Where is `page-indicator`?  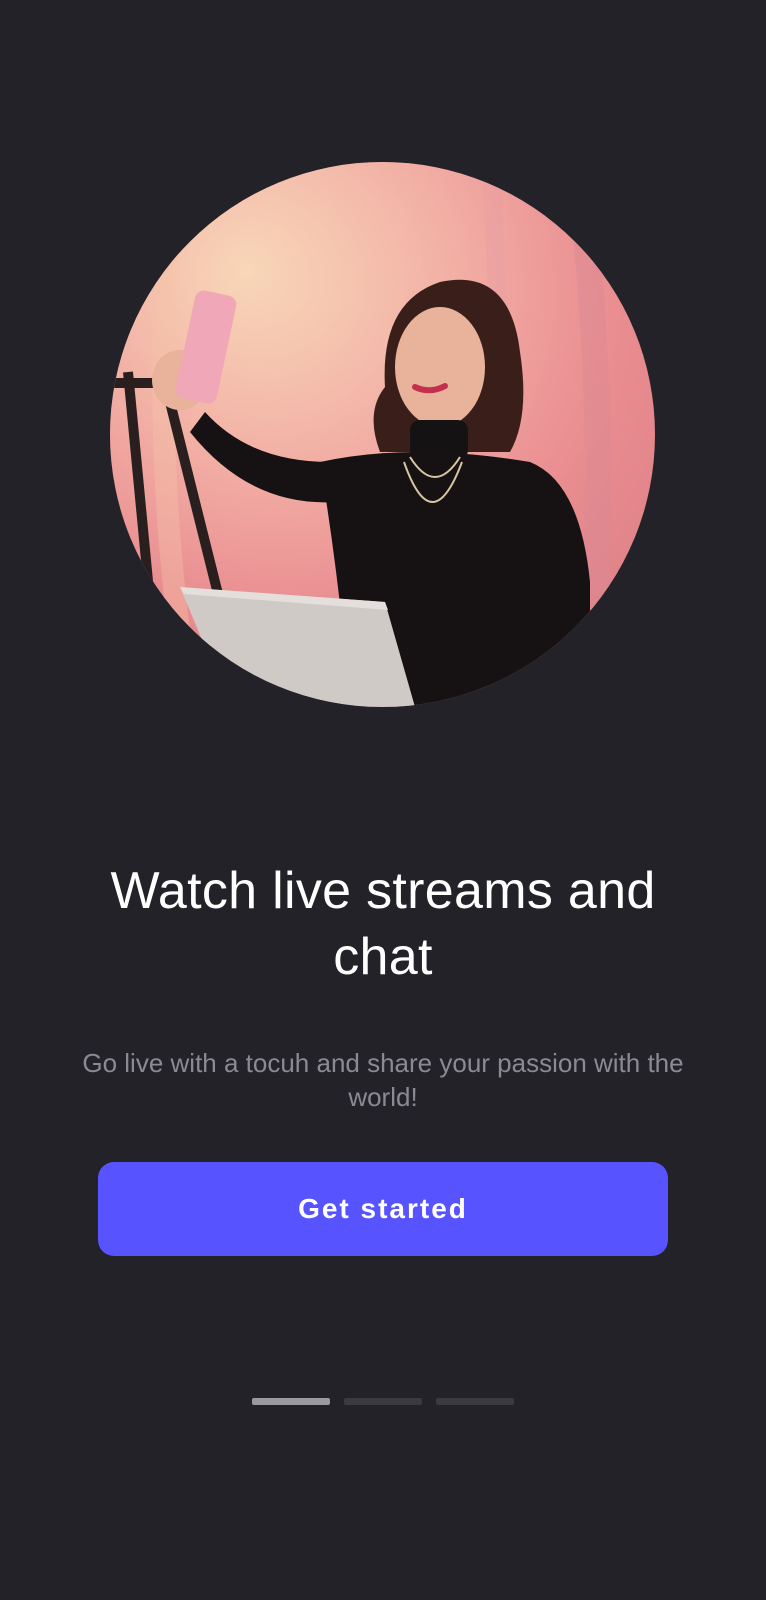
page-indicator is located at coordinates (383, 1401).